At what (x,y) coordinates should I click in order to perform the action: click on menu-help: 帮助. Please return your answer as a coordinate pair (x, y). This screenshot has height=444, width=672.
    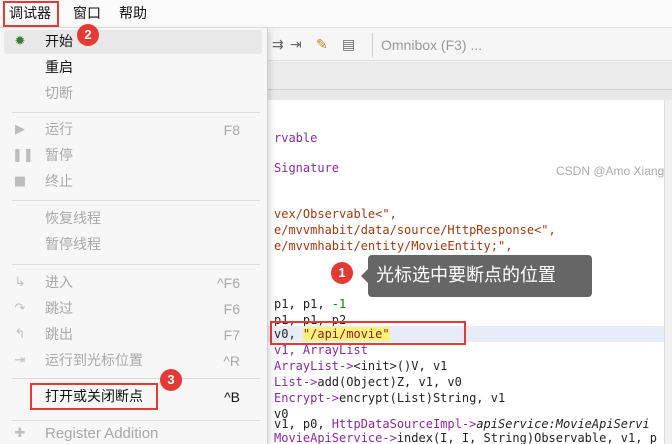
    Looking at the image, I should click on (133, 14).